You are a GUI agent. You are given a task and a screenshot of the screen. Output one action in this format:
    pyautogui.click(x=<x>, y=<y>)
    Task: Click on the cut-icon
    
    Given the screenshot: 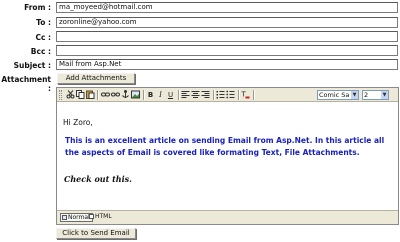 What is the action you would take?
    pyautogui.click(x=70, y=95)
    